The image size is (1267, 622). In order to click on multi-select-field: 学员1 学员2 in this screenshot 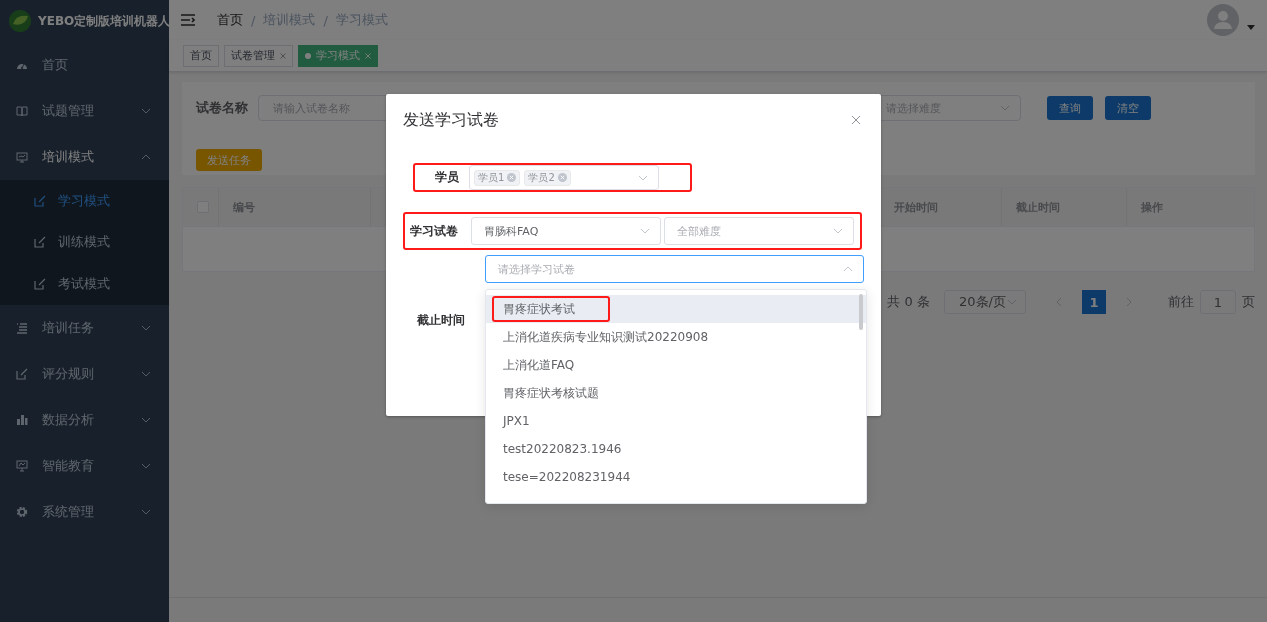, I will do `click(564, 177)`.